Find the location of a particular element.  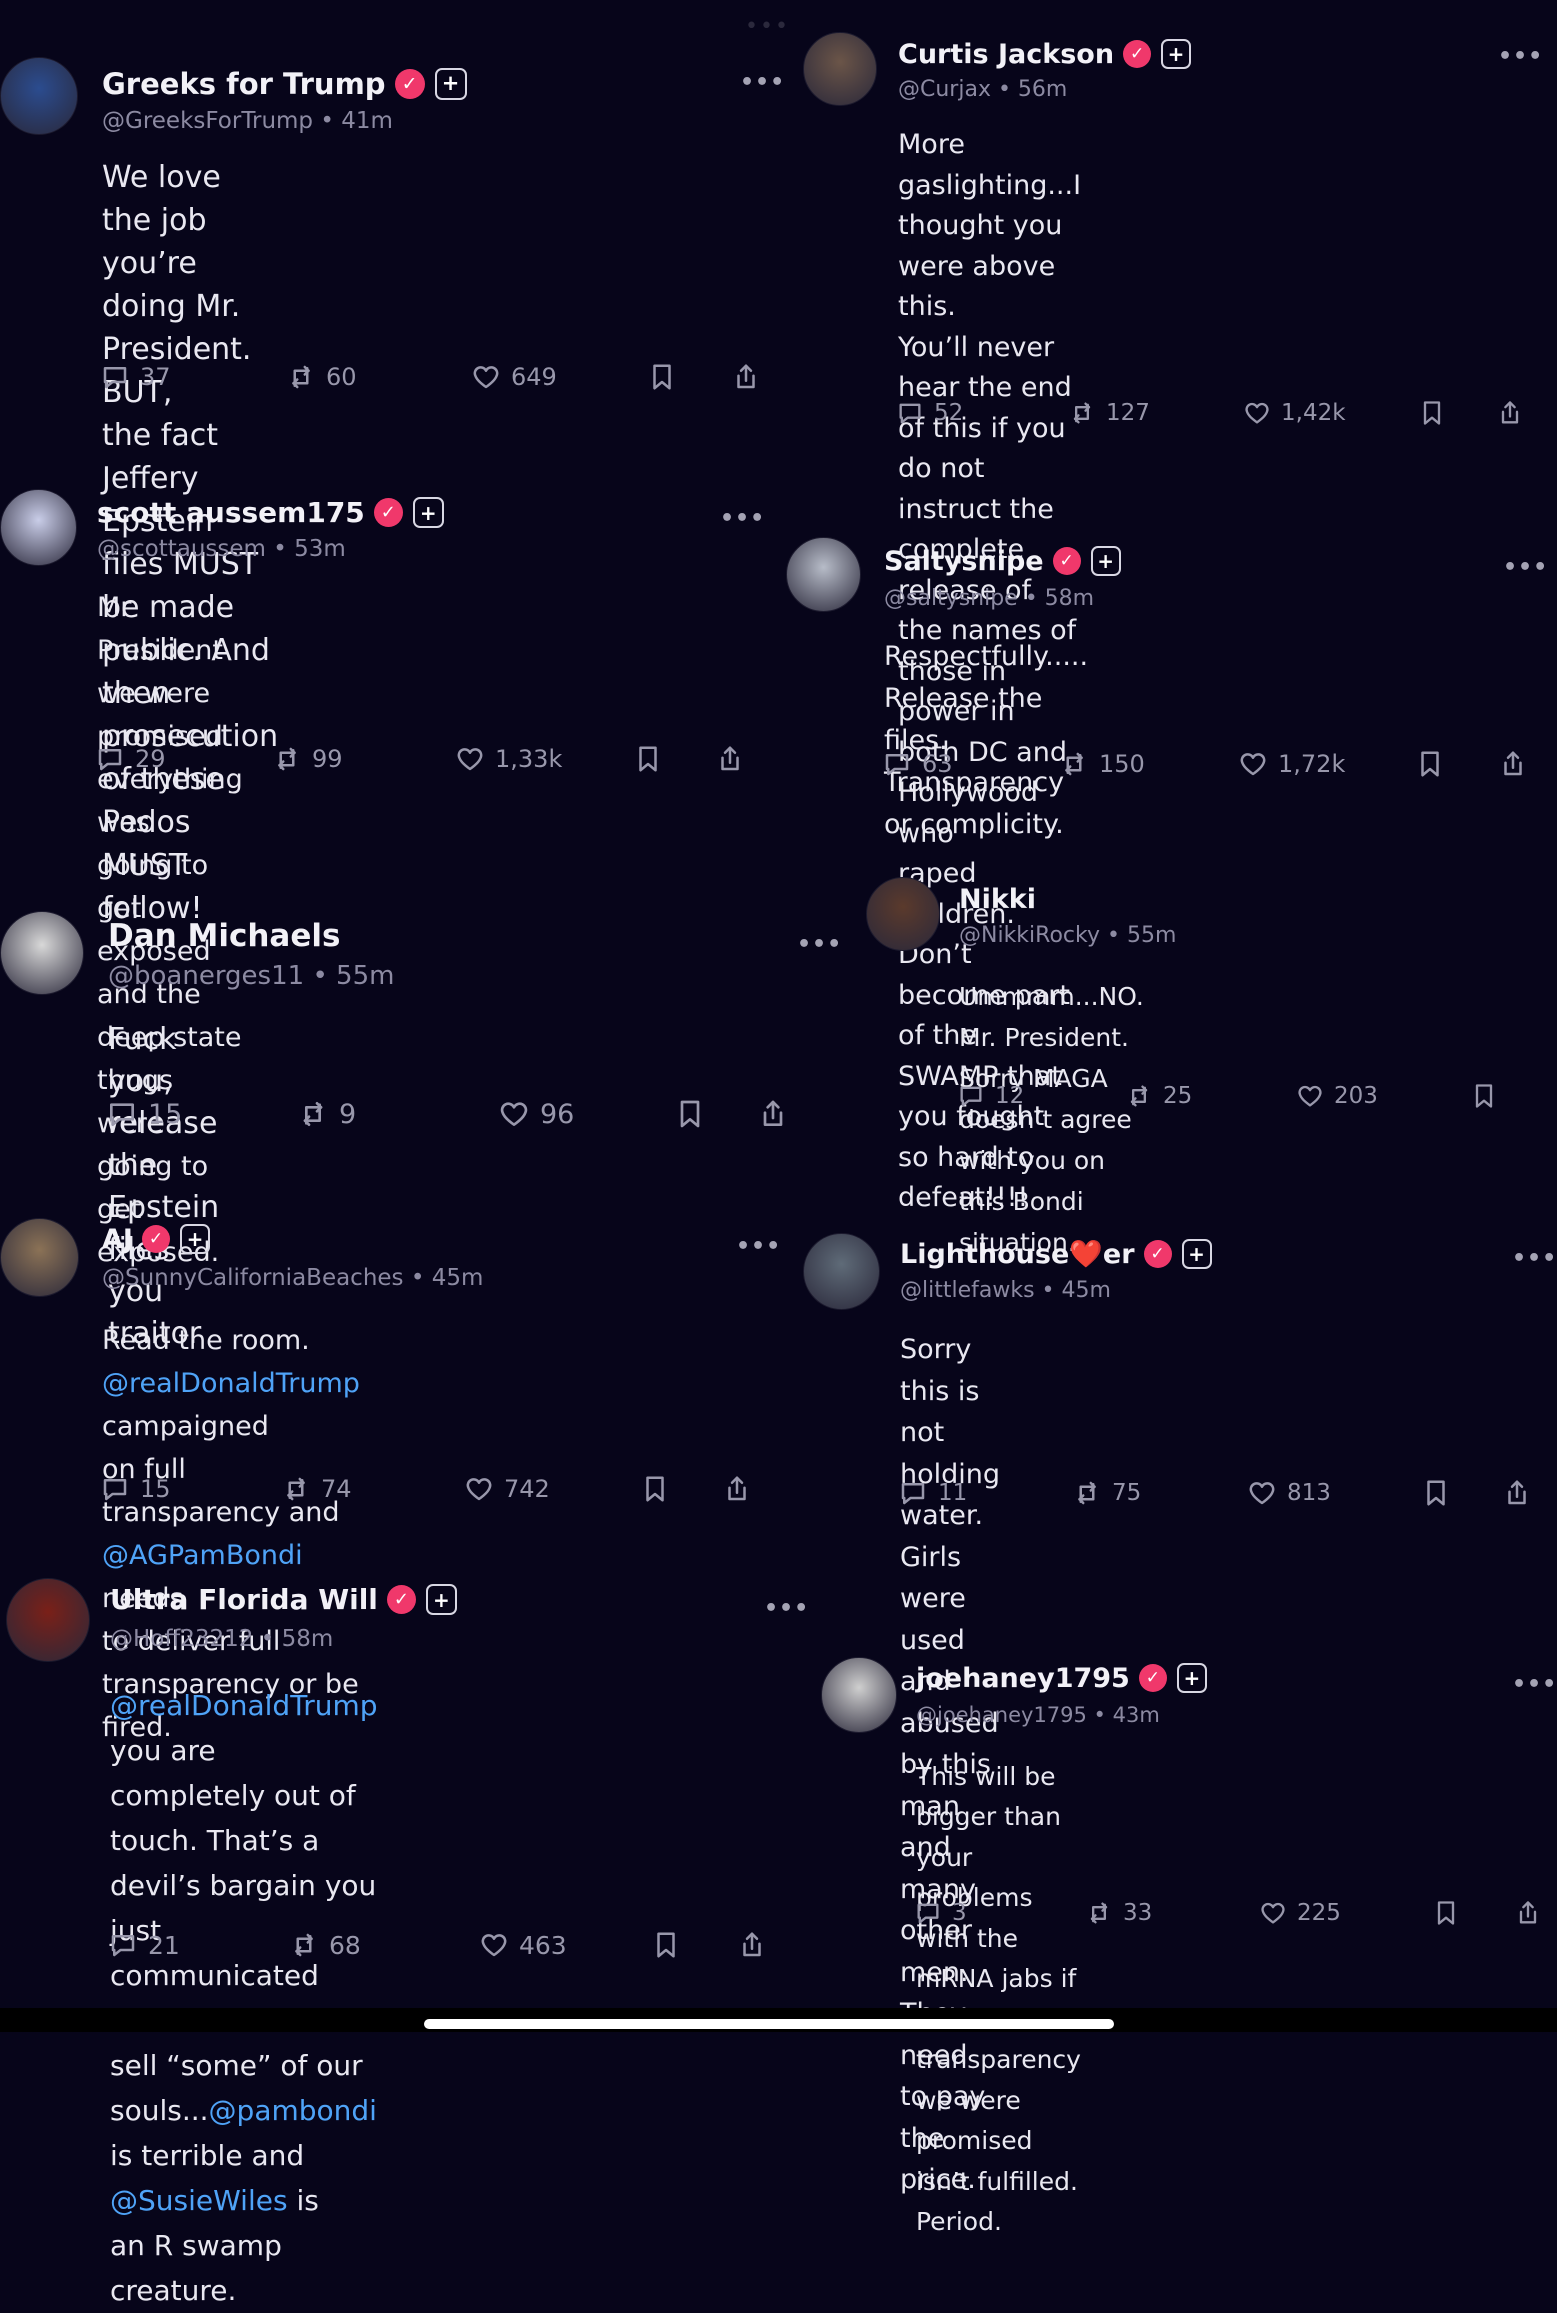

handle-and-time: @GreeksForTrump • 41m is located at coordinates (247, 121).